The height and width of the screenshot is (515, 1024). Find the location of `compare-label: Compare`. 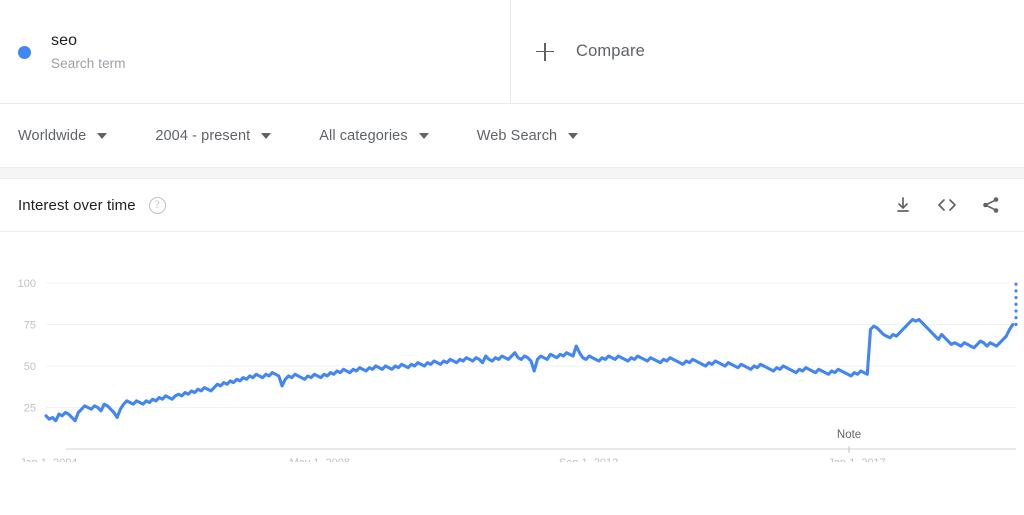

compare-label: Compare is located at coordinates (610, 51).